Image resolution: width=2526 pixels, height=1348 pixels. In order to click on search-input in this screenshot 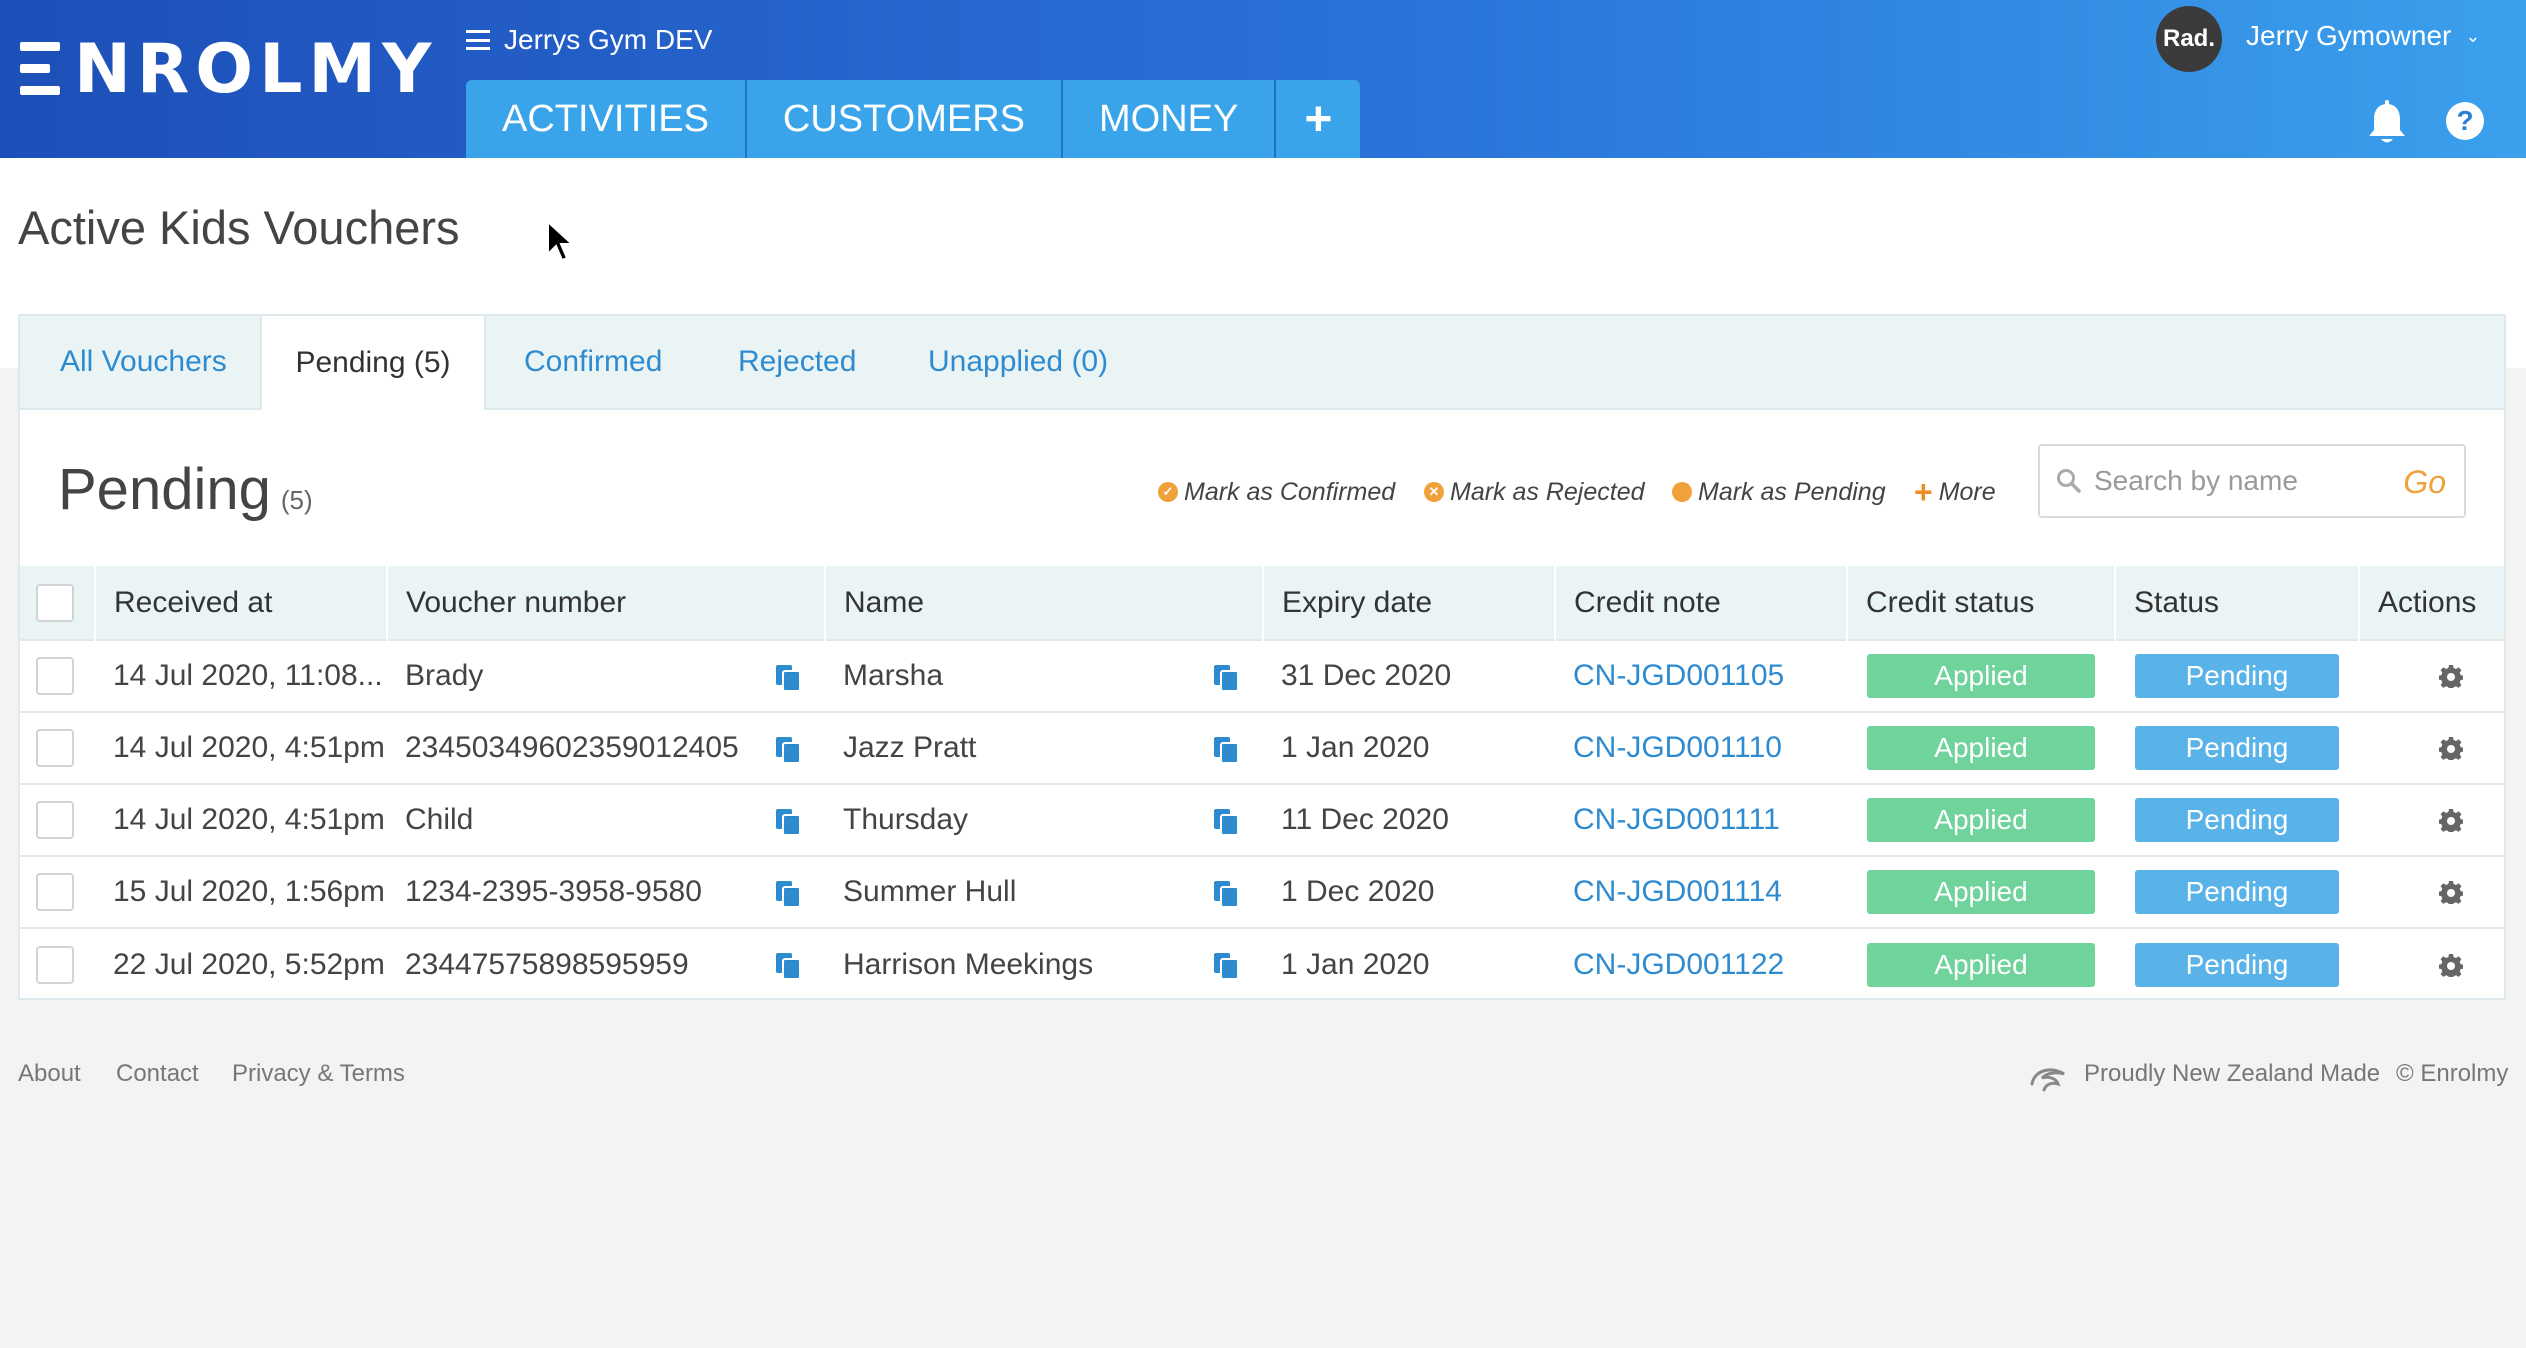, I will do `click(2244, 481)`.